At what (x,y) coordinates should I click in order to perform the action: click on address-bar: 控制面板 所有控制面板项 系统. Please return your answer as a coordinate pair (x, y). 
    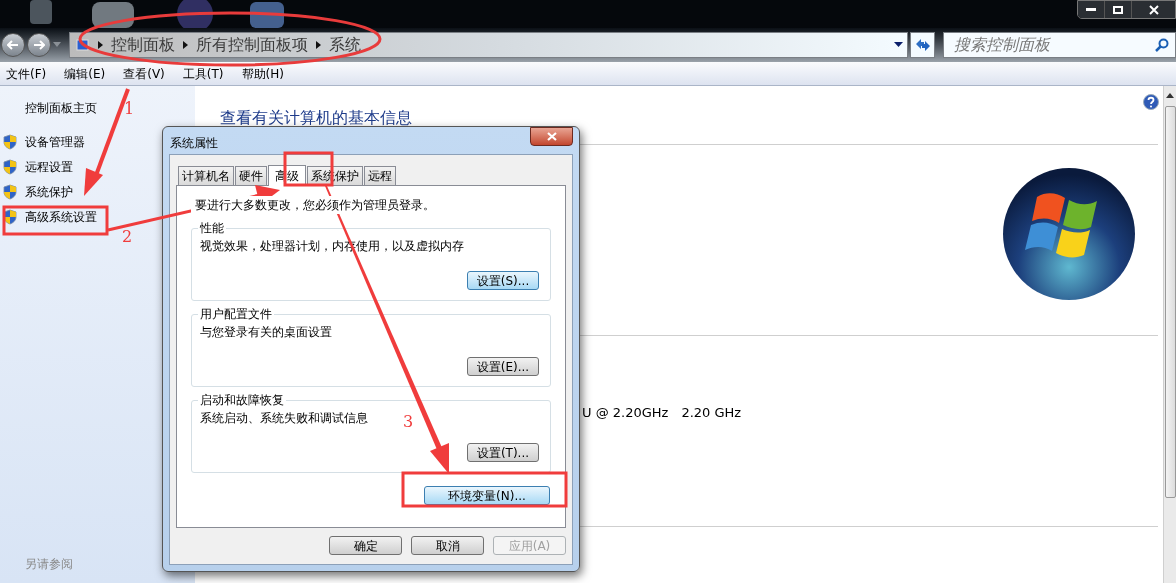
    Looking at the image, I should click on (488, 45).